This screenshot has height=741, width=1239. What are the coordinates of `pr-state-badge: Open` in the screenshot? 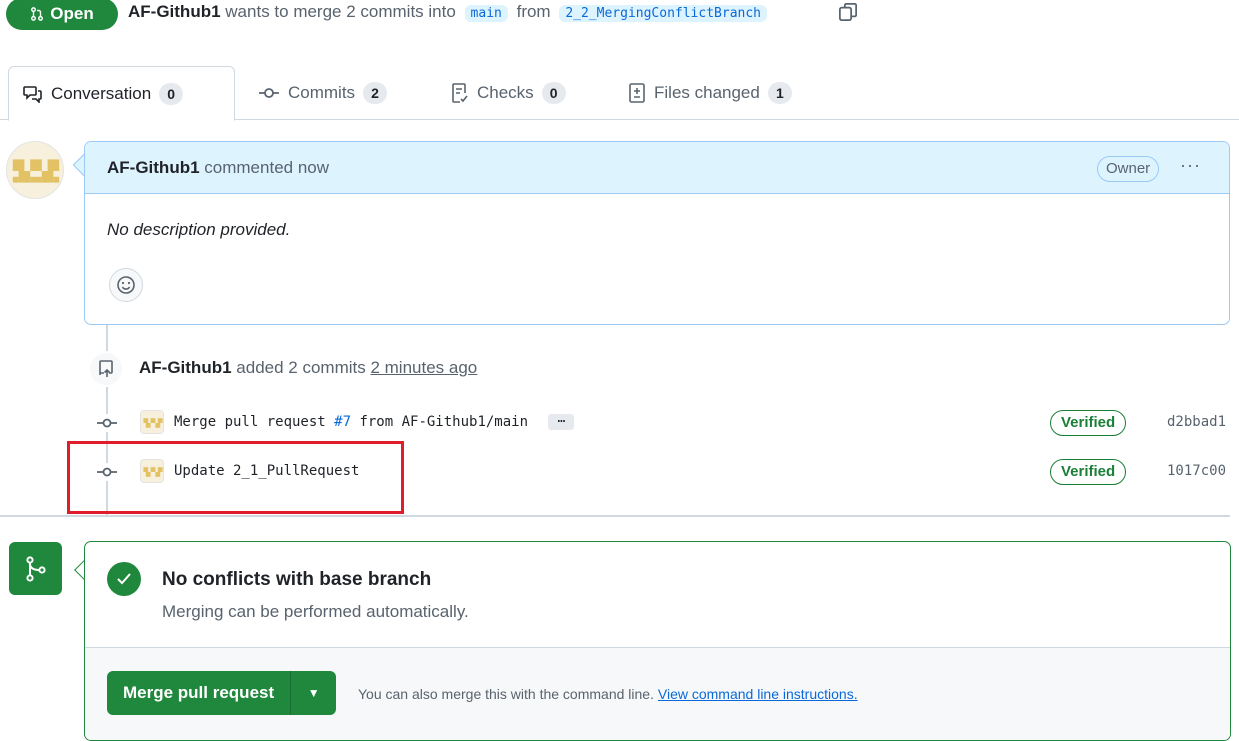 It's located at (62, 15).